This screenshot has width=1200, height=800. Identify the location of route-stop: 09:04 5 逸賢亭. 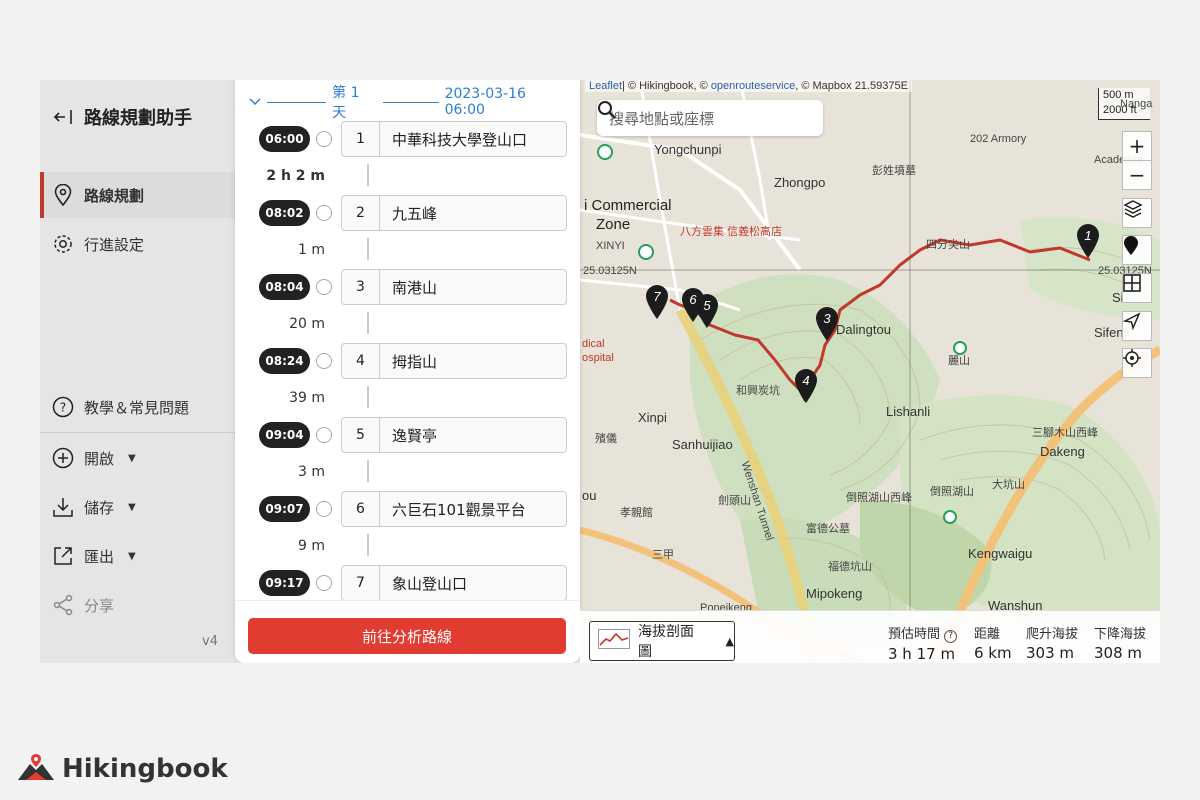
(413, 435).